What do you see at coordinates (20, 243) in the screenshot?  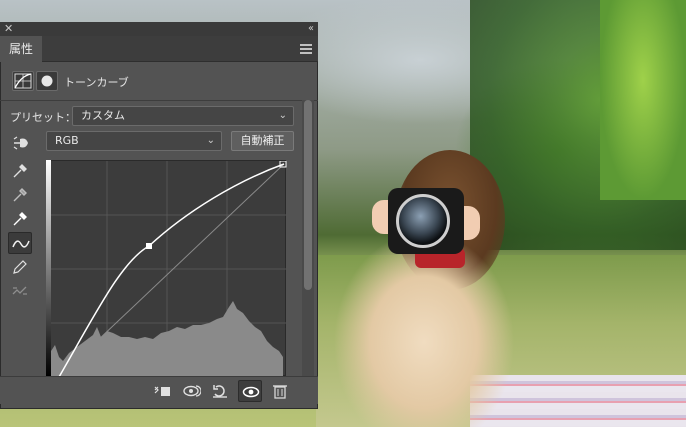 I see `curve-point-icon` at bounding box center [20, 243].